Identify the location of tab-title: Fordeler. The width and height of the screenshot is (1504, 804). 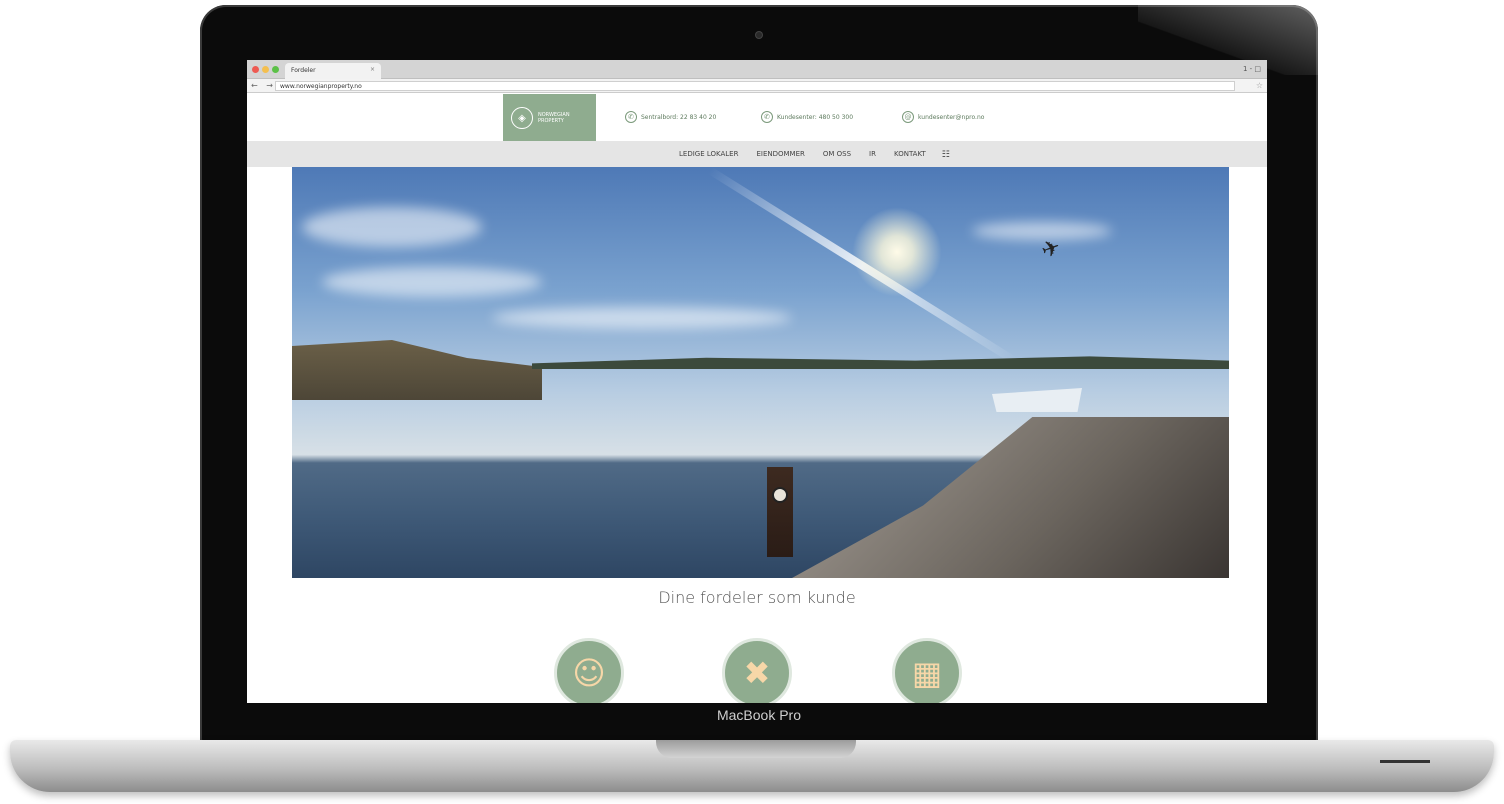
(303, 70).